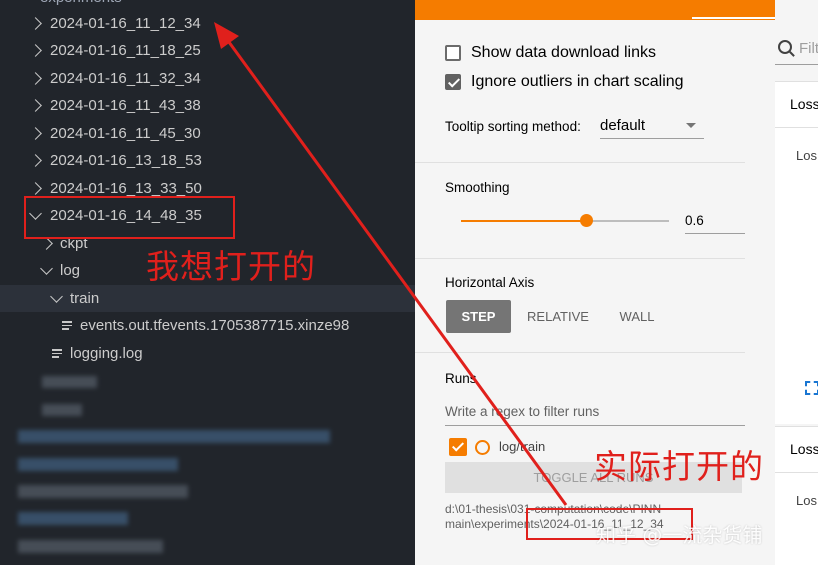 This screenshot has width=818, height=566. I want to click on watermark: 知乎 @一流杂货铺, so click(679, 535).